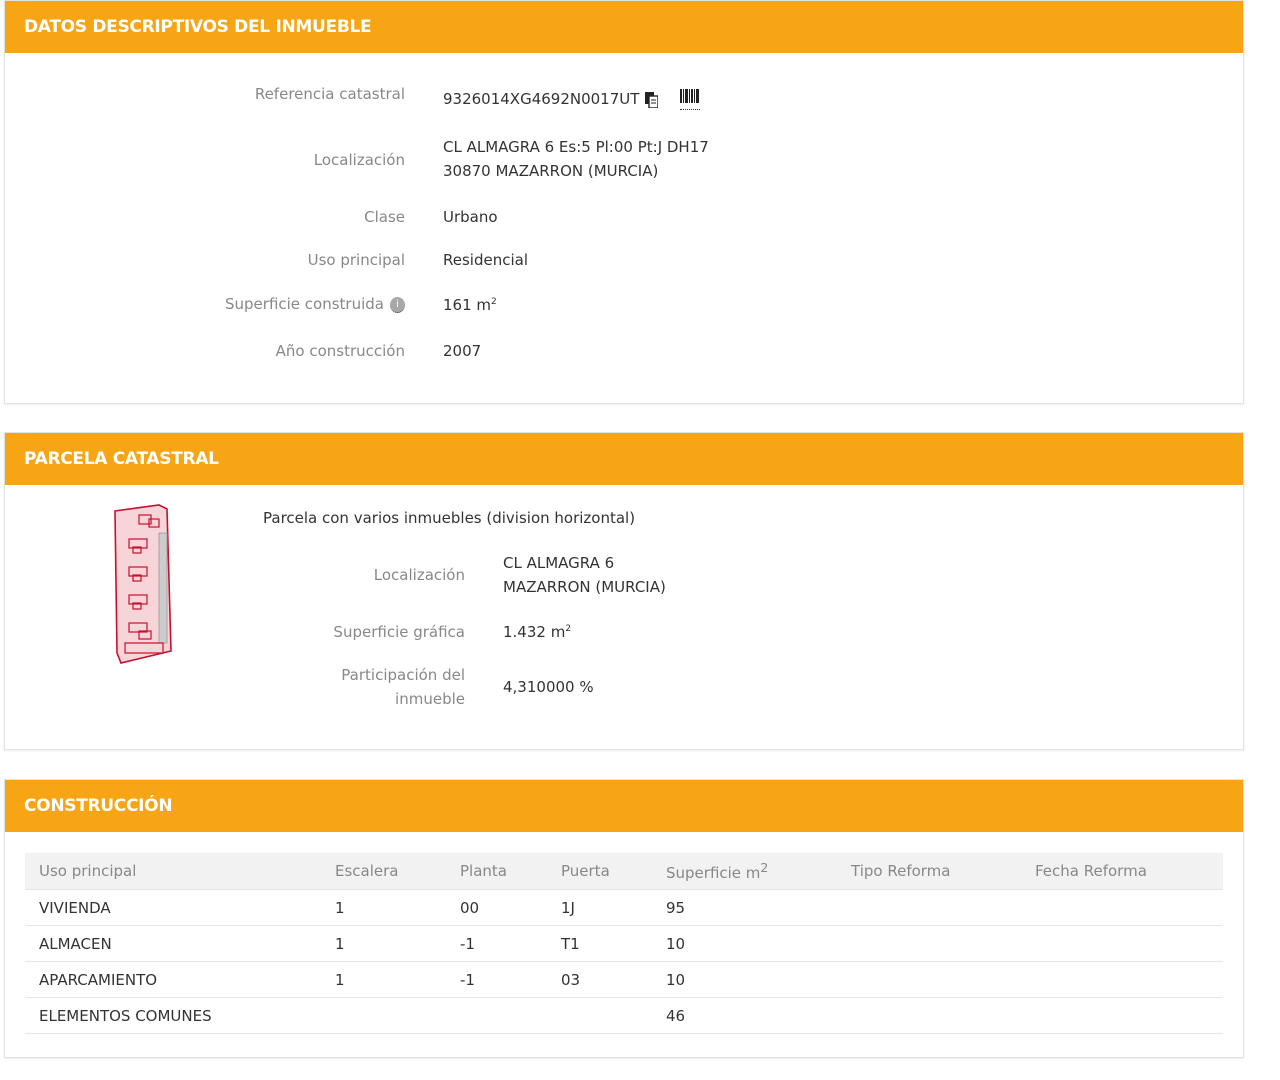 Image resolution: width=1280 pixels, height=1080 pixels. I want to click on parcela-superficie-unit-sup: 2, so click(568, 629).